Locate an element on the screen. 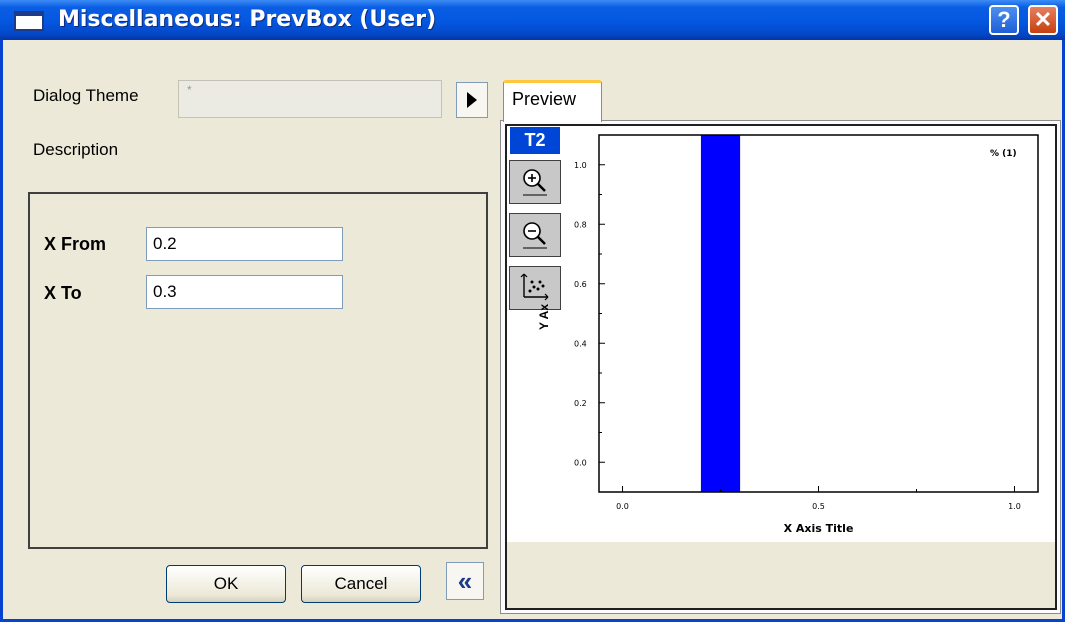 This screenshot has height=622, width=1065. window-title: Miscellaneous: PrevBox (User) is located at coordinates (247, 19).